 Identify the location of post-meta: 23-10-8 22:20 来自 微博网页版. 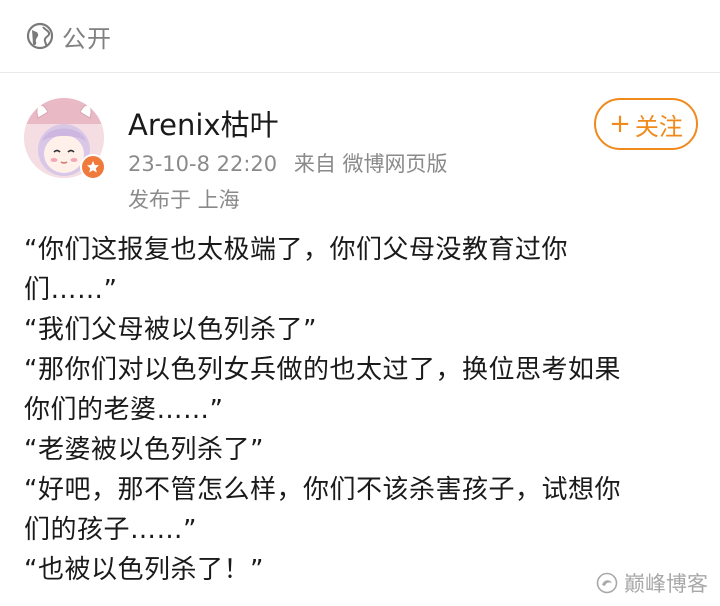
(293, 163).